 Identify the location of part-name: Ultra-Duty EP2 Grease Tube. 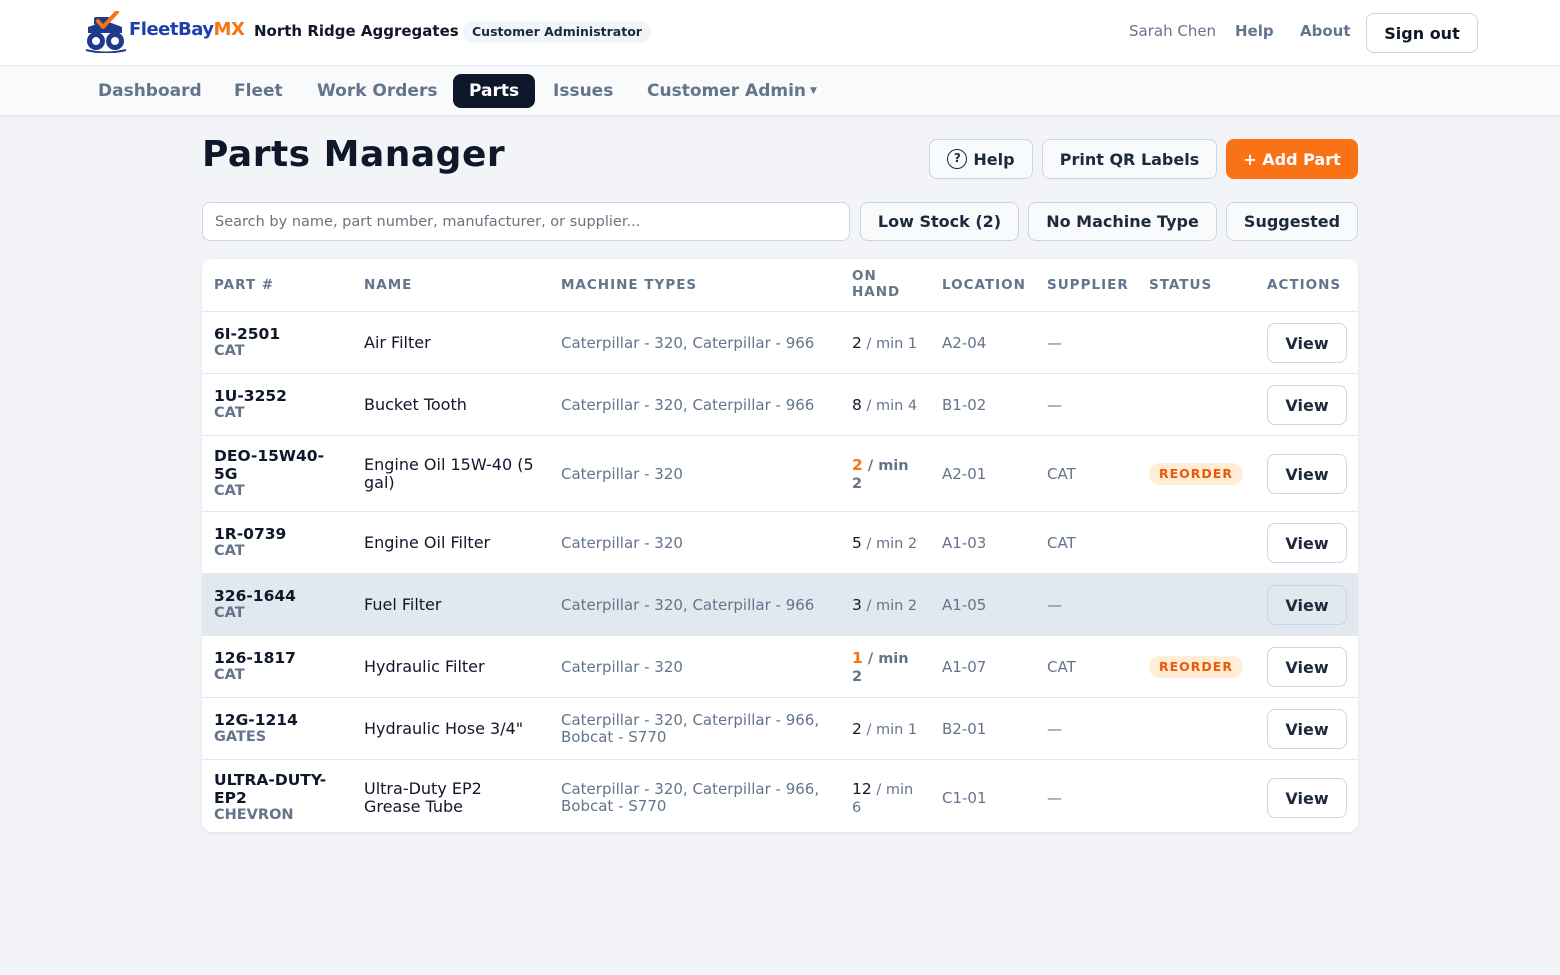
(456, 798).